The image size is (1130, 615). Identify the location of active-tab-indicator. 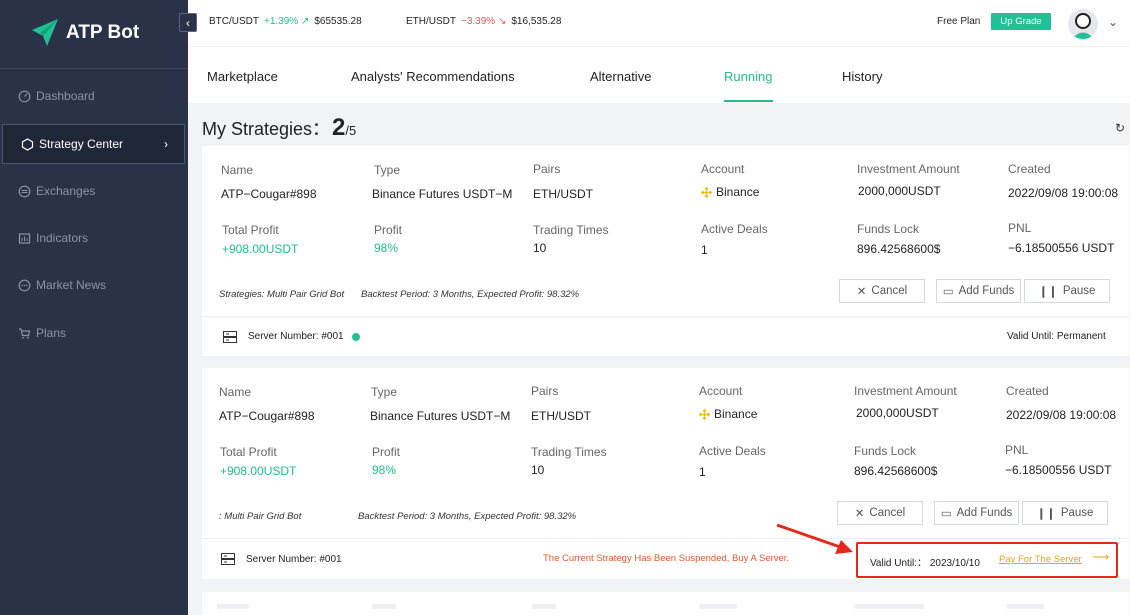
(748, 101).